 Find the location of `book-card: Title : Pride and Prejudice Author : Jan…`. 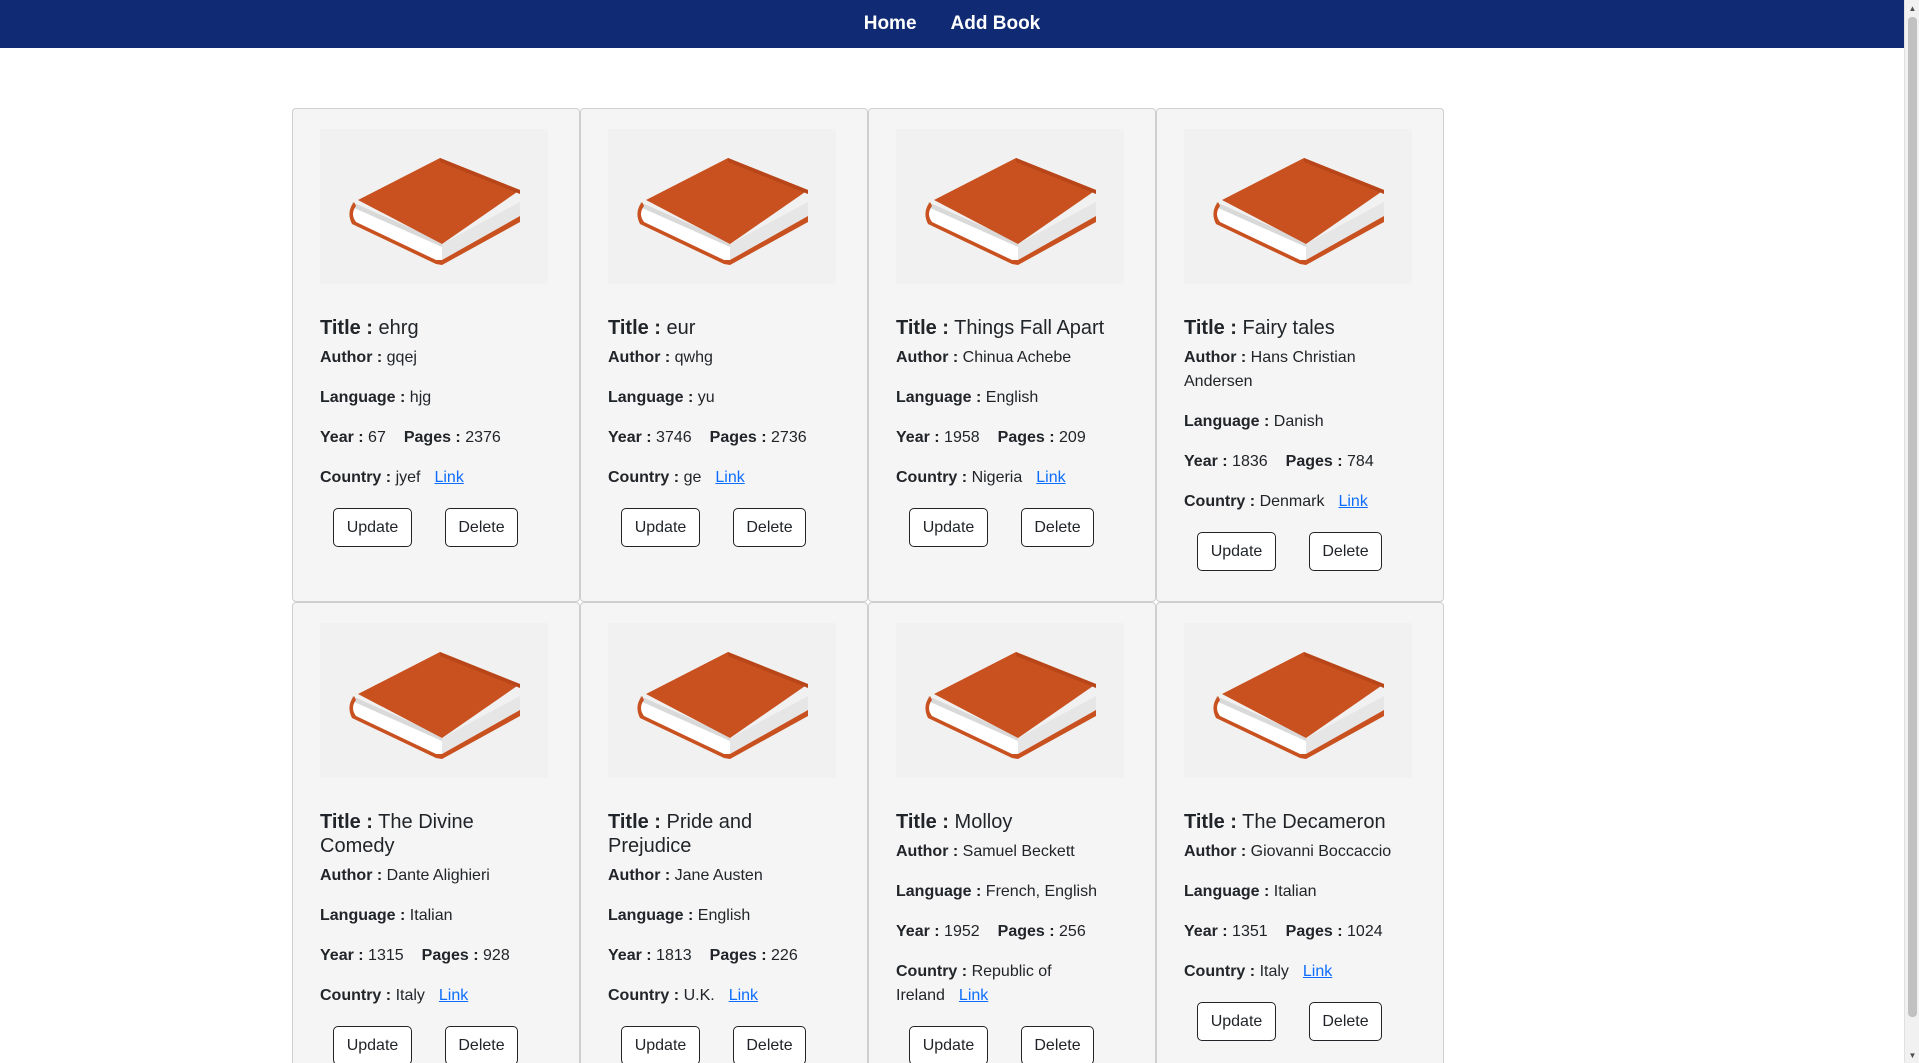

book-card: Title : Pride and Prejudice Author : Jan… is located at coordinates (724, 832).